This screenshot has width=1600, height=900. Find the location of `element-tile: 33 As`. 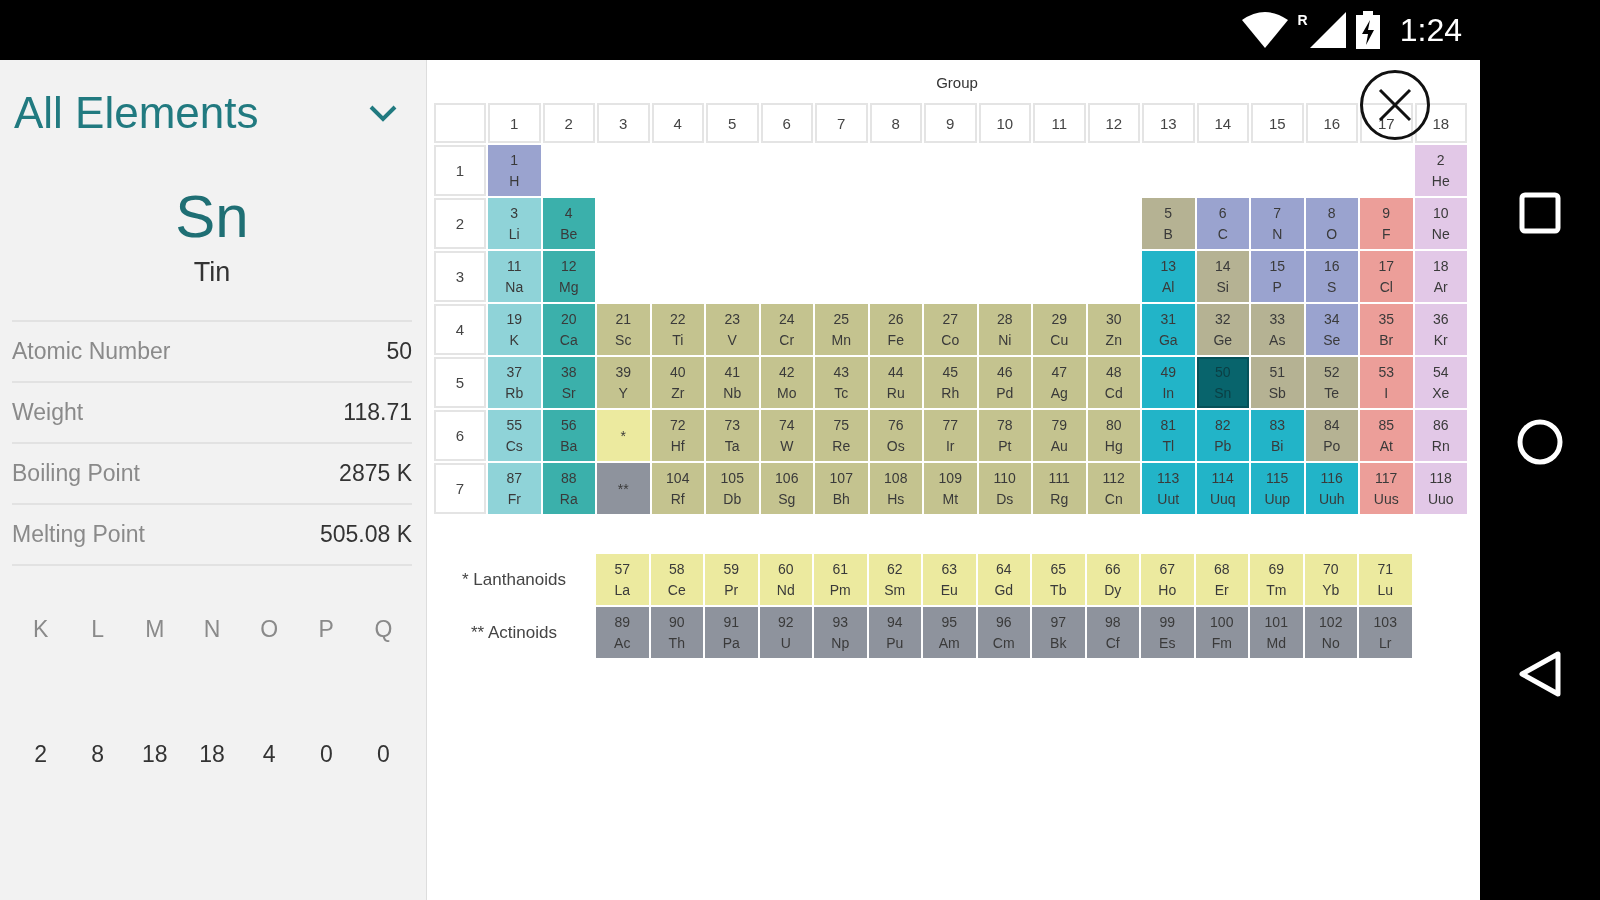

element-tile: 33 As is located at coordinates (1277, 329).